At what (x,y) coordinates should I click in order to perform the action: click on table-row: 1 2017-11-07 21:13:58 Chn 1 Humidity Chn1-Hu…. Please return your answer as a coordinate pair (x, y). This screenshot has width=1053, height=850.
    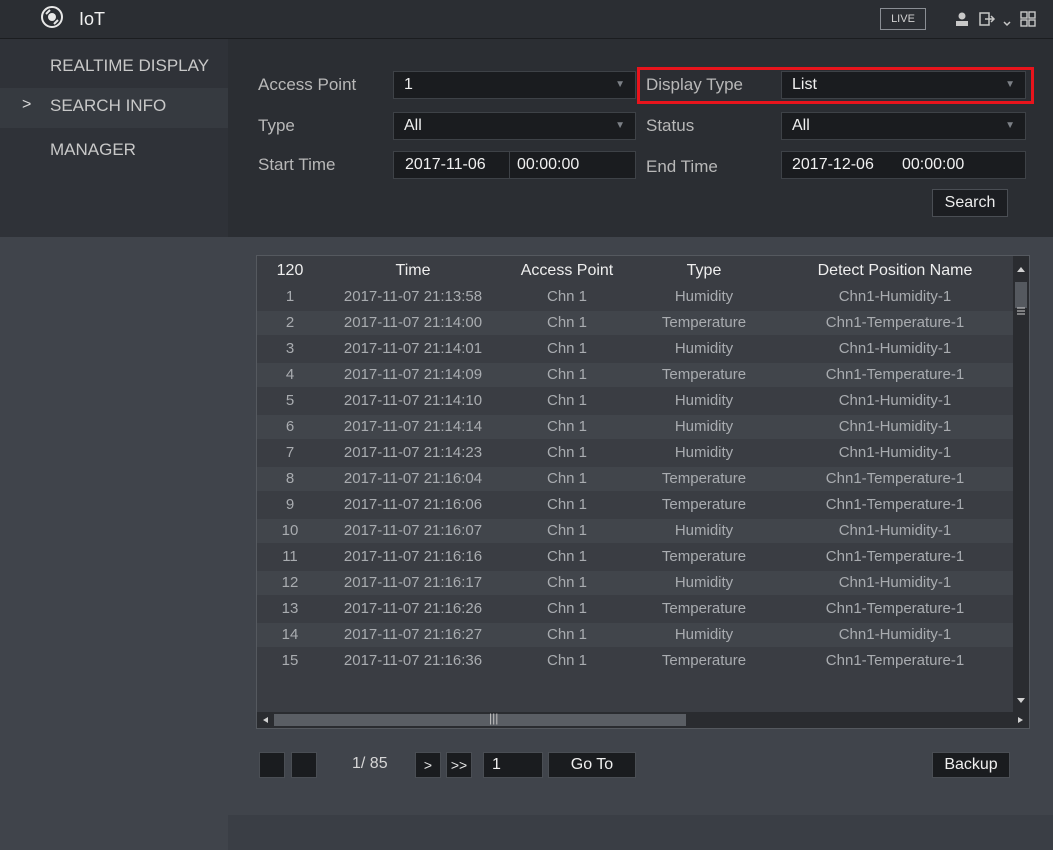
    Looking at the image, I should click on (635, 297).